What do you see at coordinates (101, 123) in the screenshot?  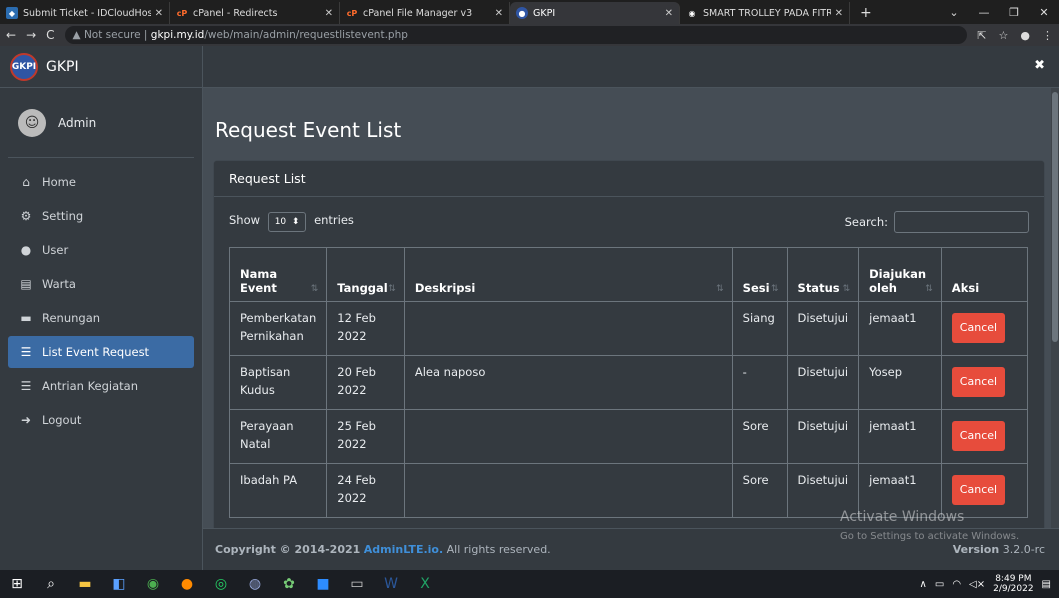 I see `user-panel: ☺ Admin` at bounding box center [101, 123].